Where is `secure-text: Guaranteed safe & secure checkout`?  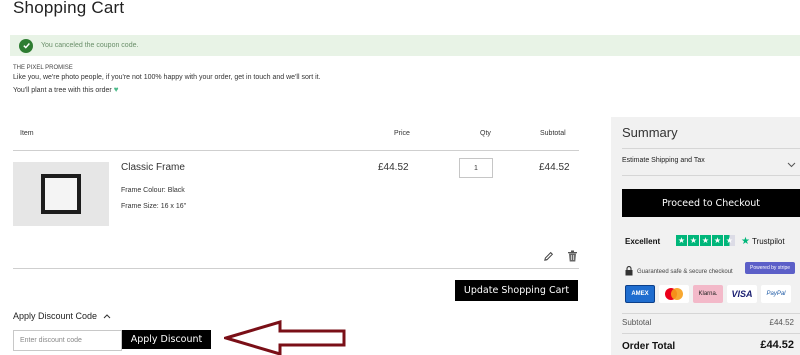 secure-text: Guaranteed safe & secure checkout is located at coordinates (685, 272).